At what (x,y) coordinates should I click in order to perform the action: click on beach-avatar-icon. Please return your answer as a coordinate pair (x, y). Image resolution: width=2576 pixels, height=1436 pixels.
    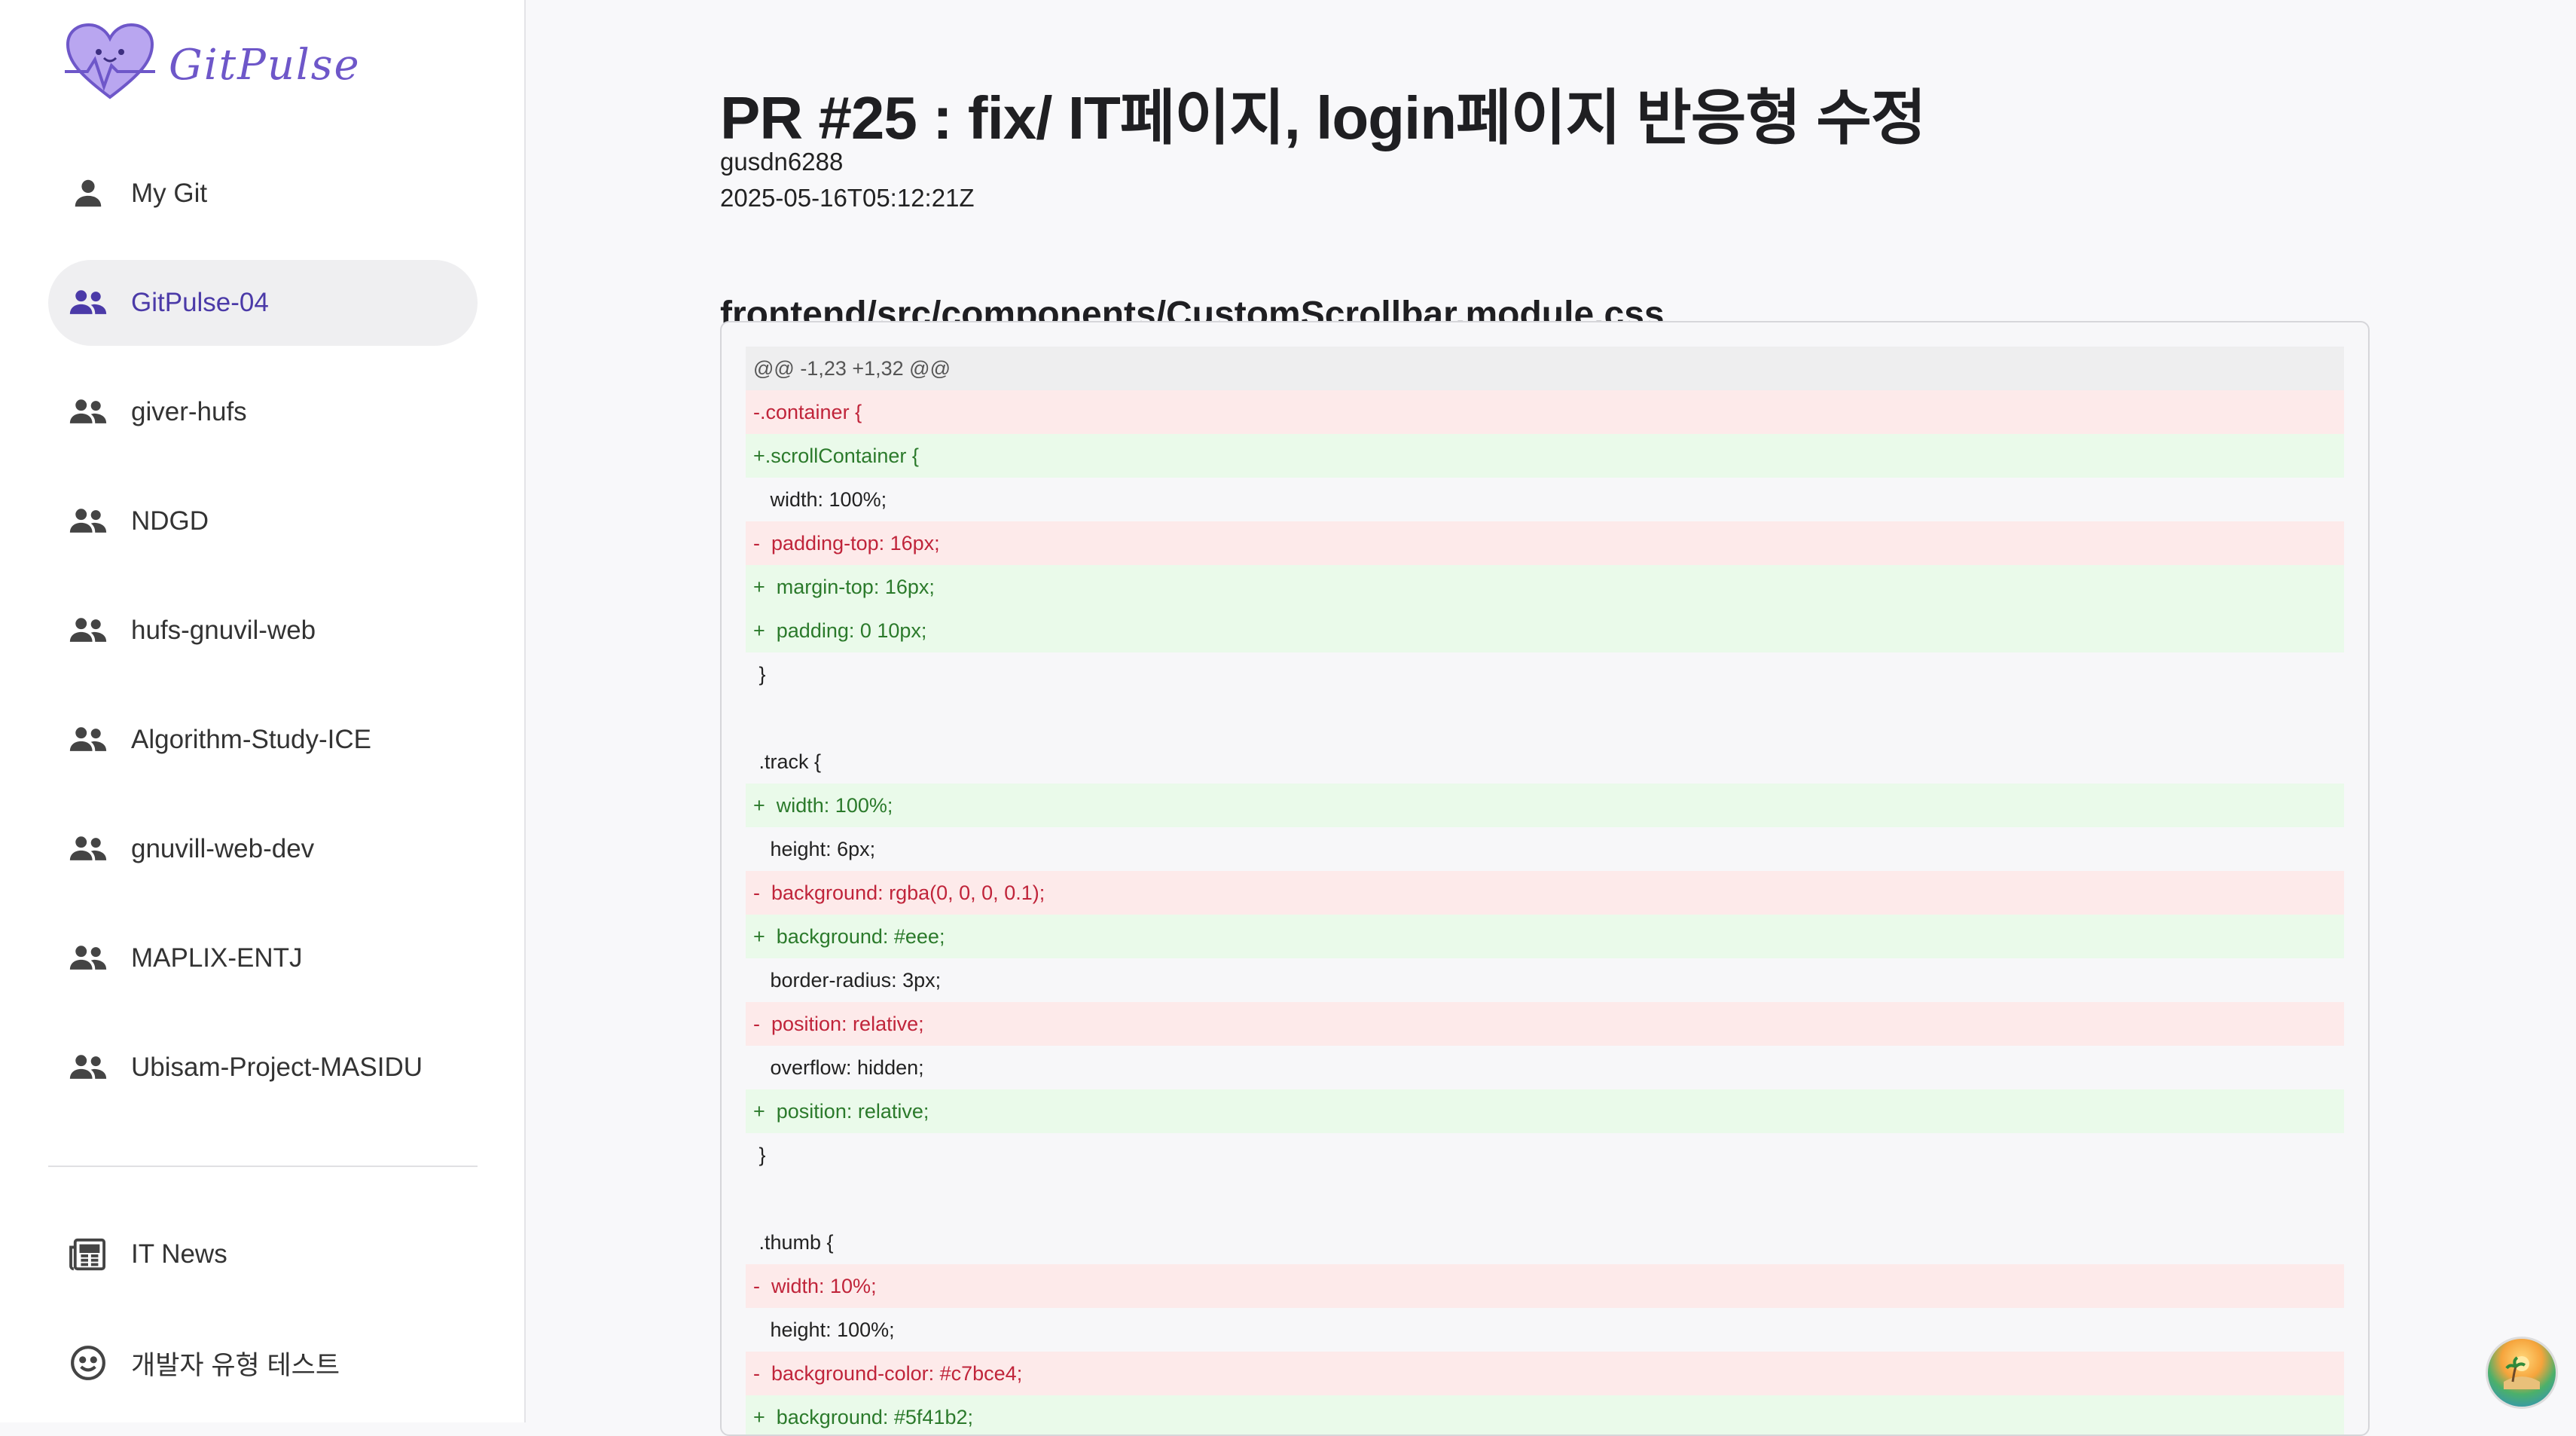
    Looking at the image, I should click on (2522, 1373).